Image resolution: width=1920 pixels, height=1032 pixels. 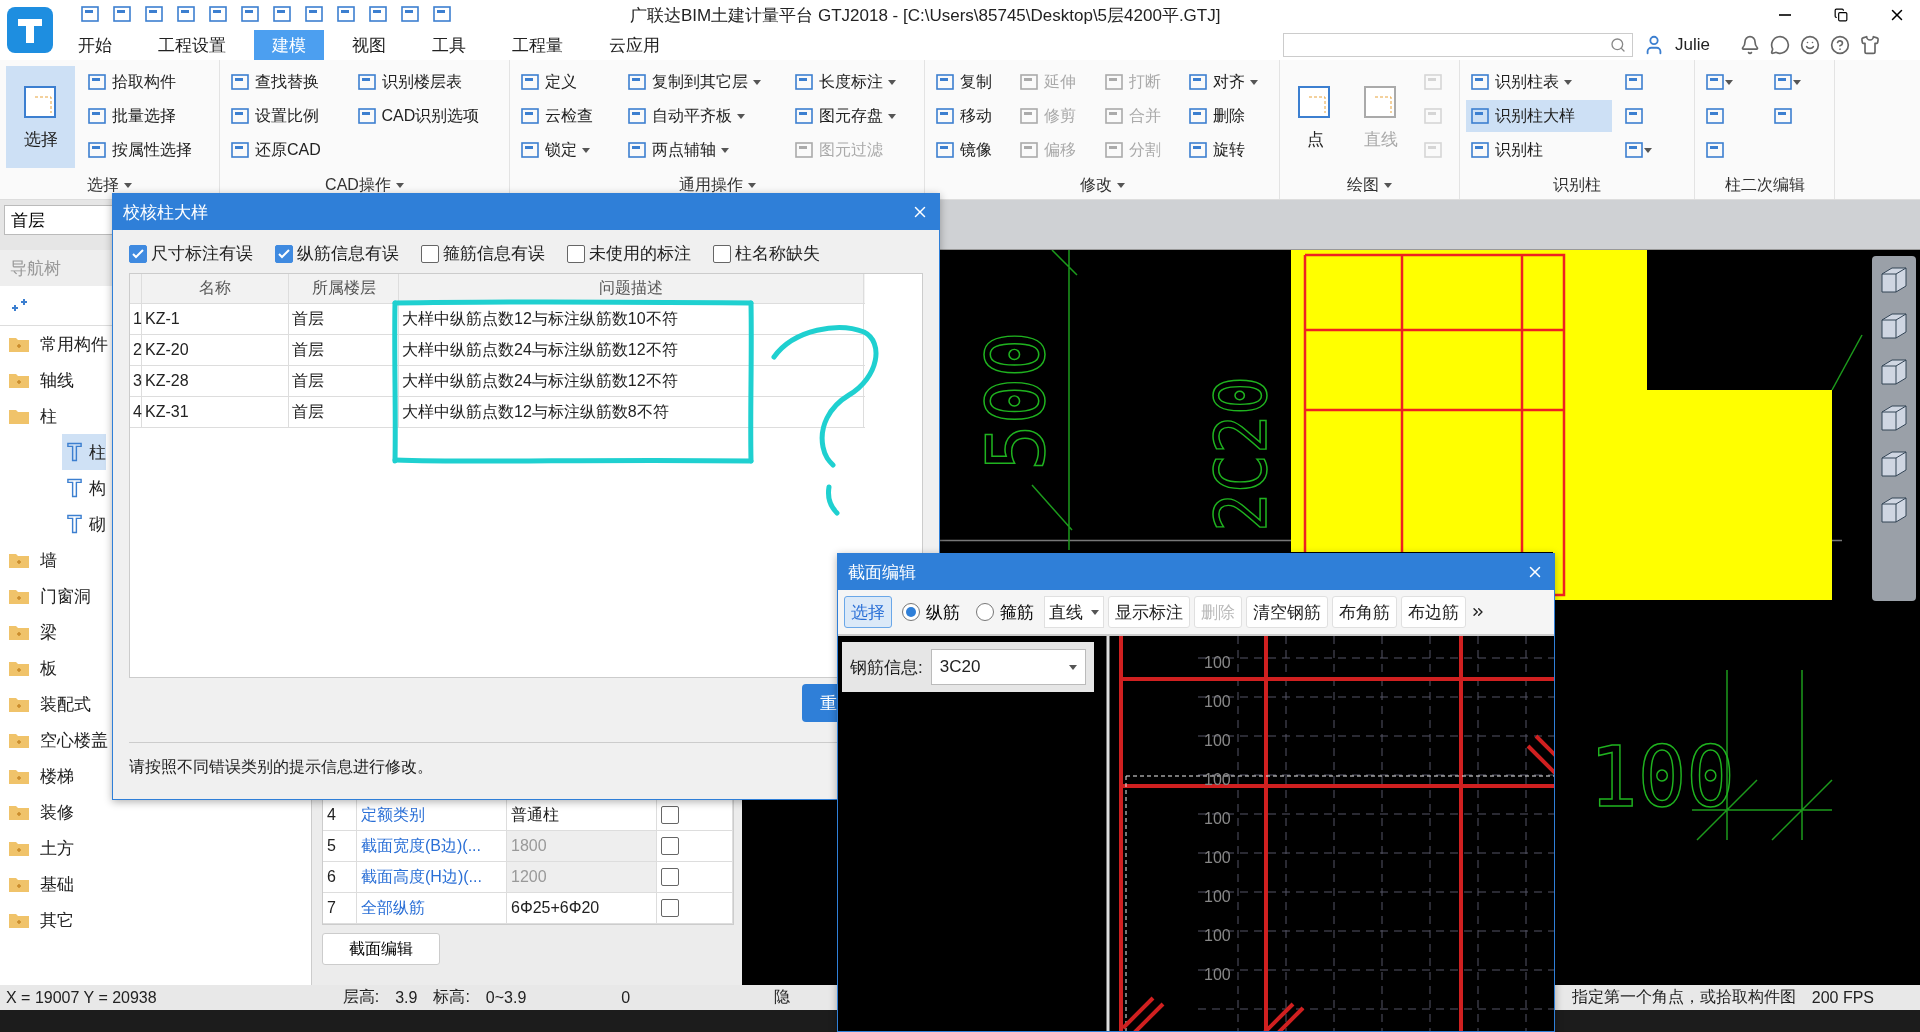 What do you see at coordinates (35, 268) in the screenshot?
I see `nav-title: 导航树` at bounding box center [35, 268].